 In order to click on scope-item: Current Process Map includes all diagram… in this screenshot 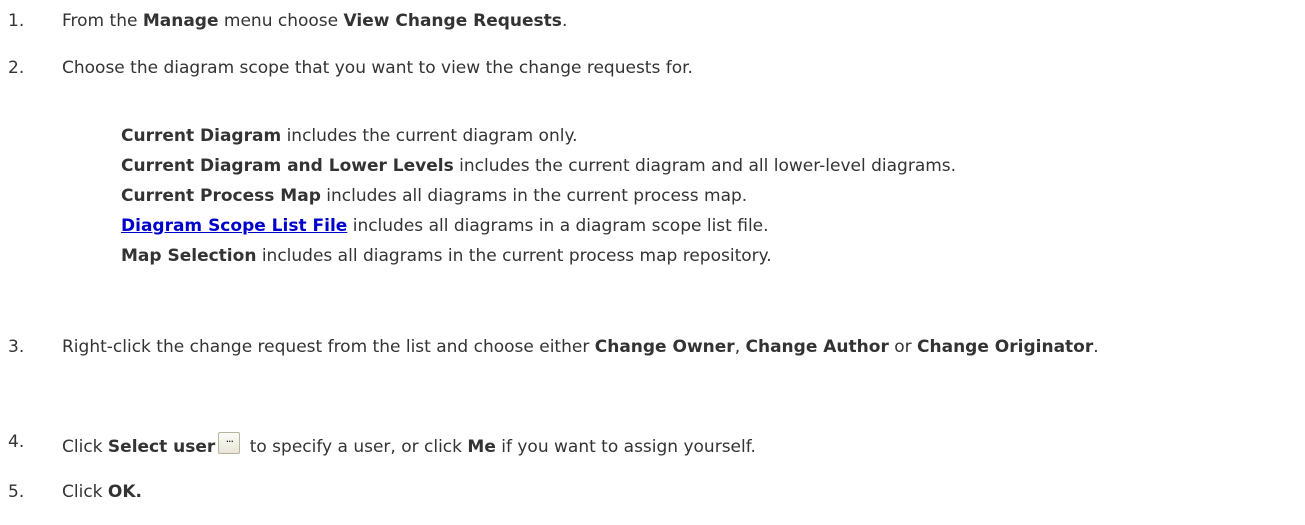, I will do `click(434, 196)`.